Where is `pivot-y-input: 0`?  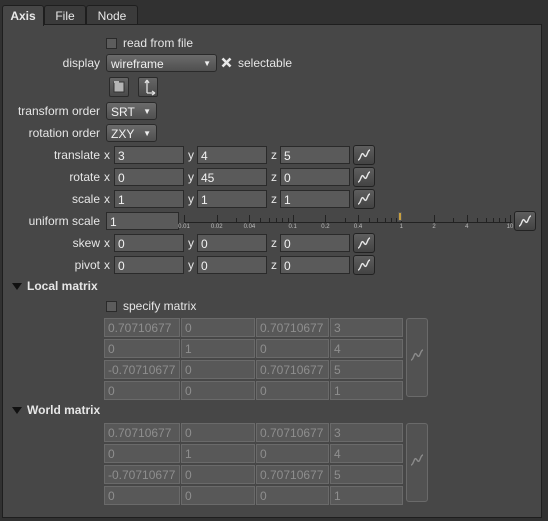 pivot-y-input: 0 is located at coordinates (232, 265).